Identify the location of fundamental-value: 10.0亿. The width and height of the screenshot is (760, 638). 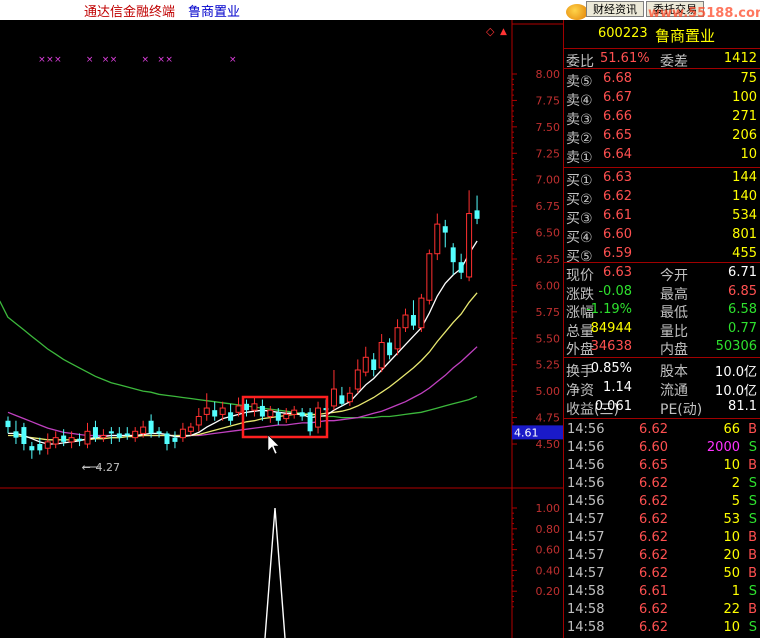
(736, 372).